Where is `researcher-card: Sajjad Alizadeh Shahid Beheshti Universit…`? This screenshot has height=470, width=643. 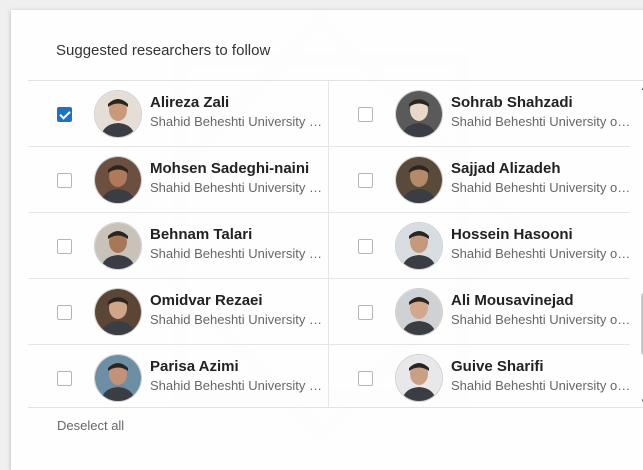 researcher-card: Sajjad Alizadeh Shahid Beheshti Universit… is located at coordinates (481, 180).